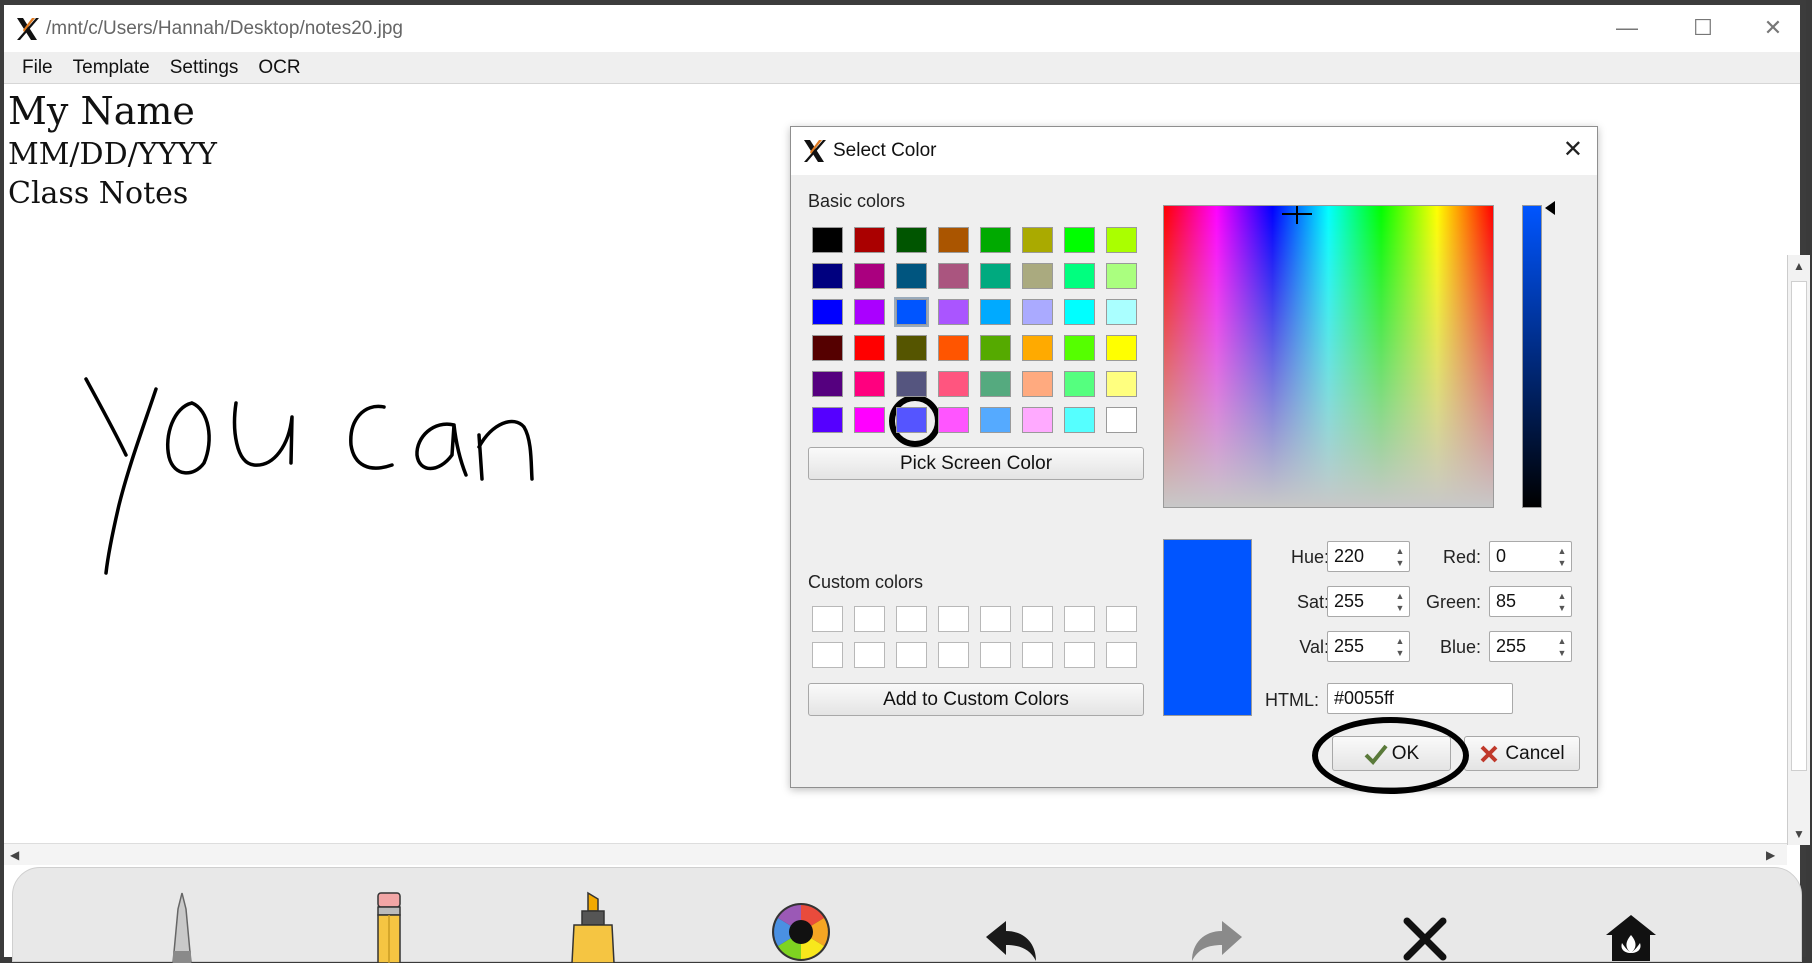  I want to click on close-window-button: ✕, so click(1773, 28).